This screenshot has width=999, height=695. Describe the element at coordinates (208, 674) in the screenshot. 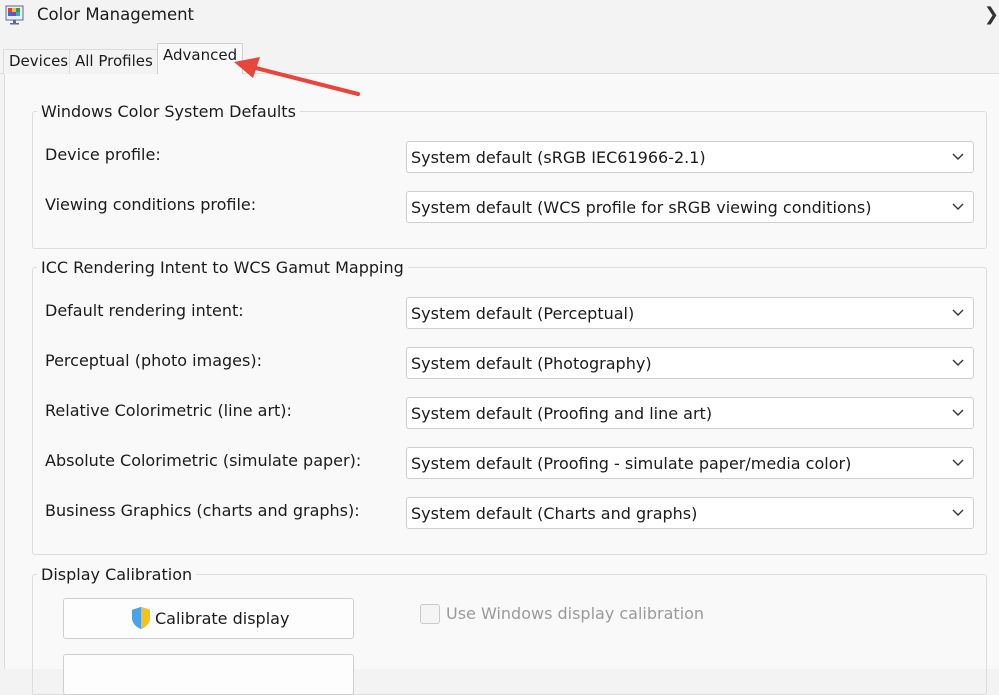

I see `secondary-calibration-button` at that location.